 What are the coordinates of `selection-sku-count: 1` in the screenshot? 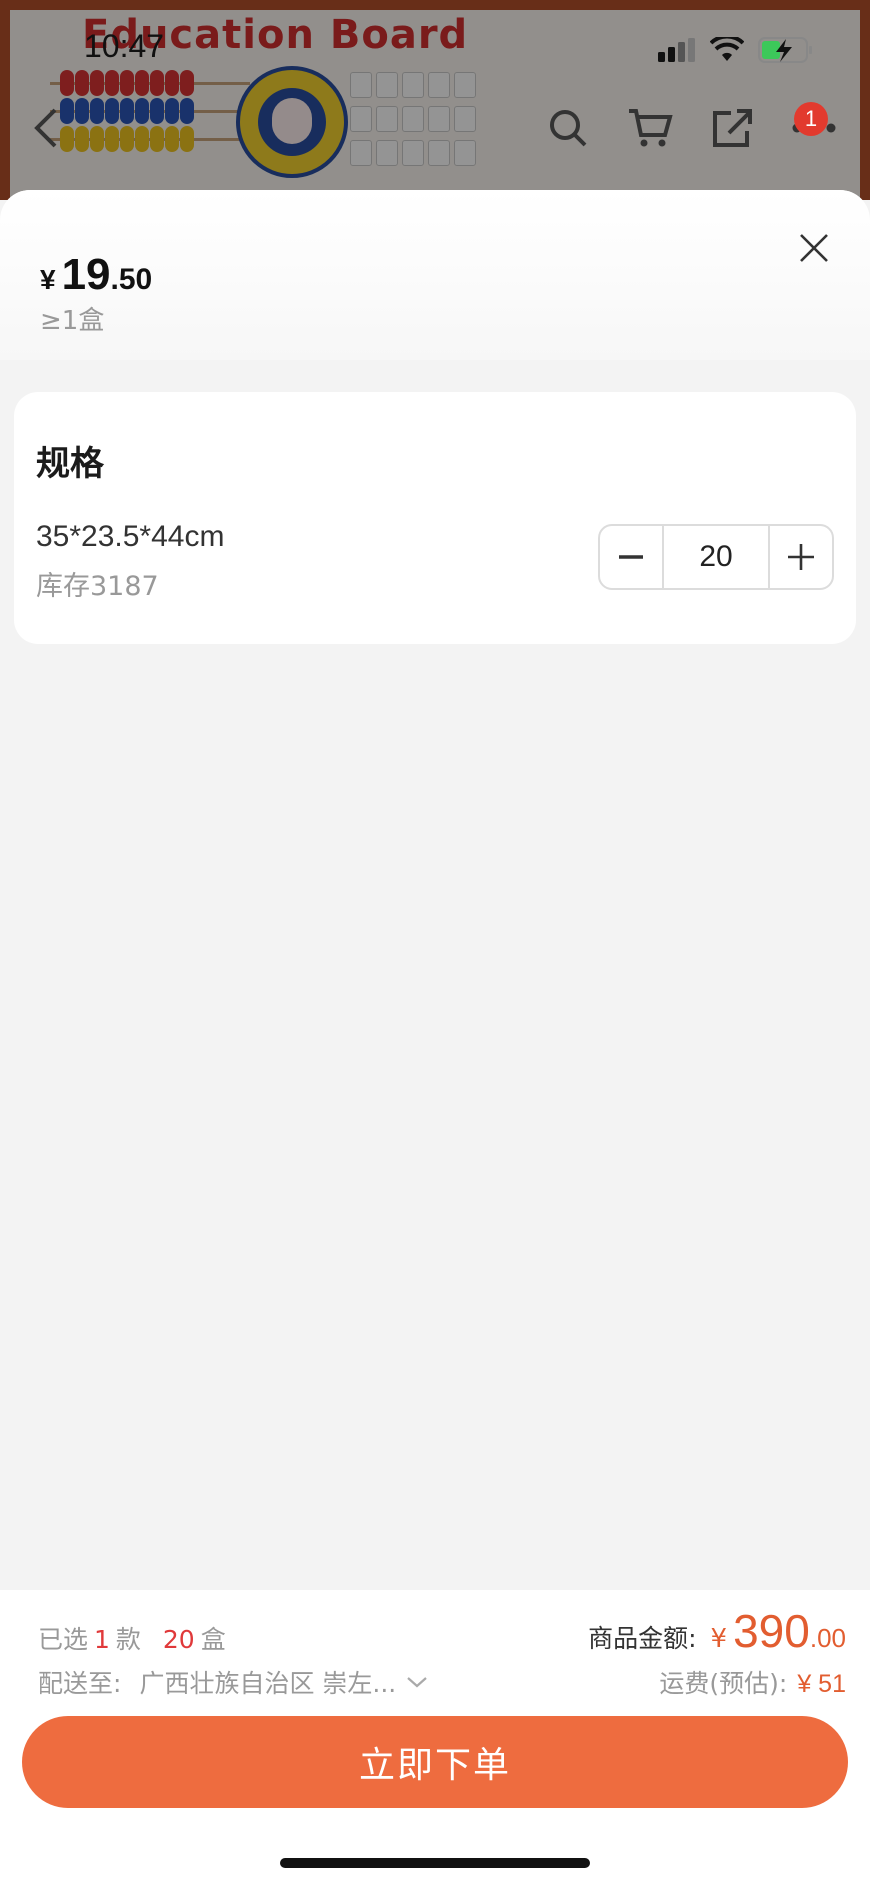 It's located at (102, 1639).